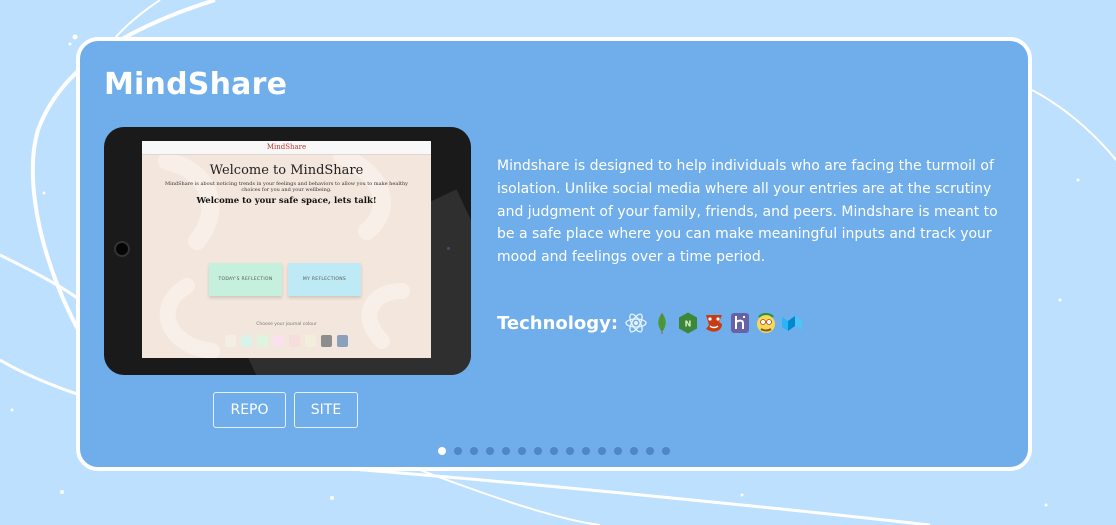  What do you see at coordinates (740, 323) in the screenshot?
I see `heroku-icon` at bounding box center [740, 323].